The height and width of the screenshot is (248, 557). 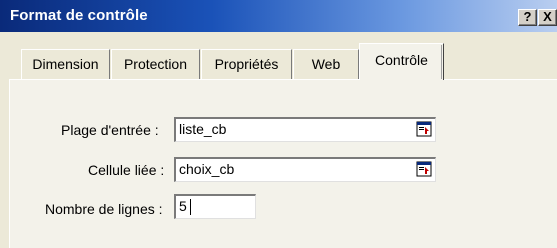 I want to click on tab-proprietes: Propriétés, so click(x=246, y=64).